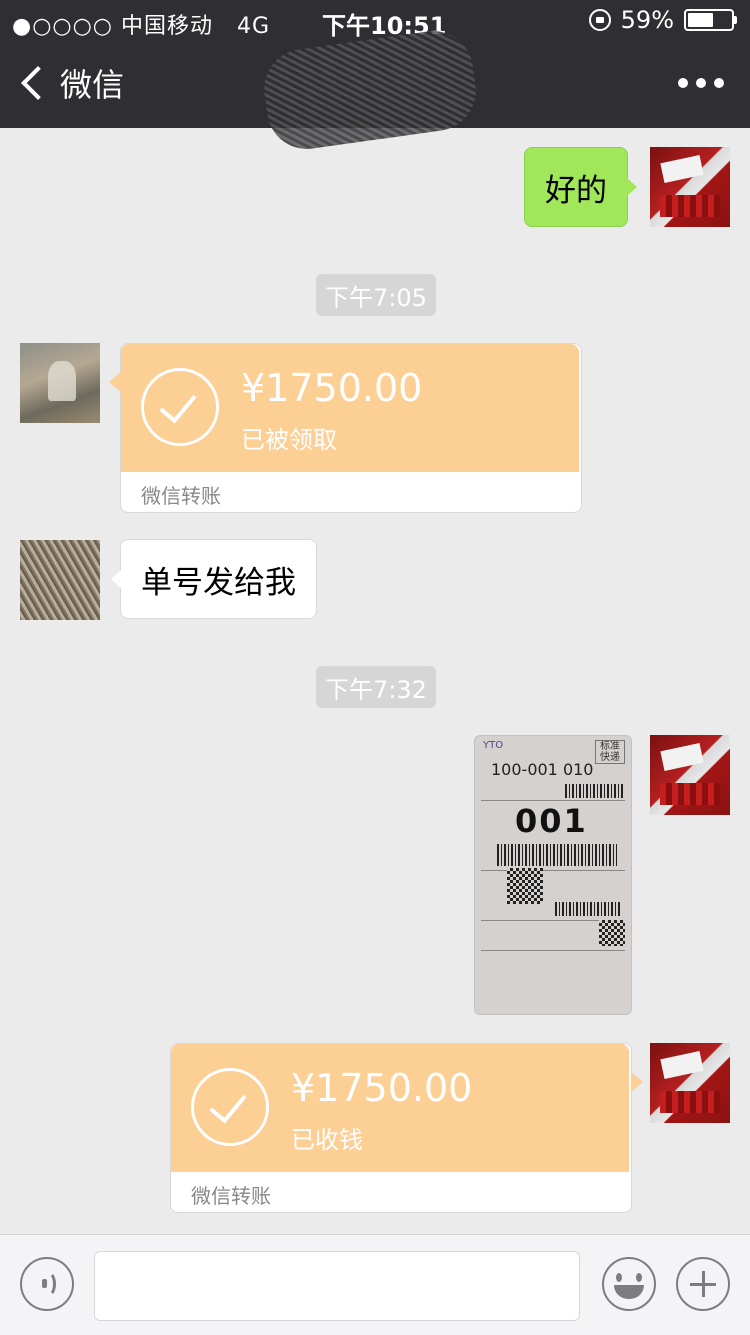  I want to click on input-bar, so click(375, 1284).